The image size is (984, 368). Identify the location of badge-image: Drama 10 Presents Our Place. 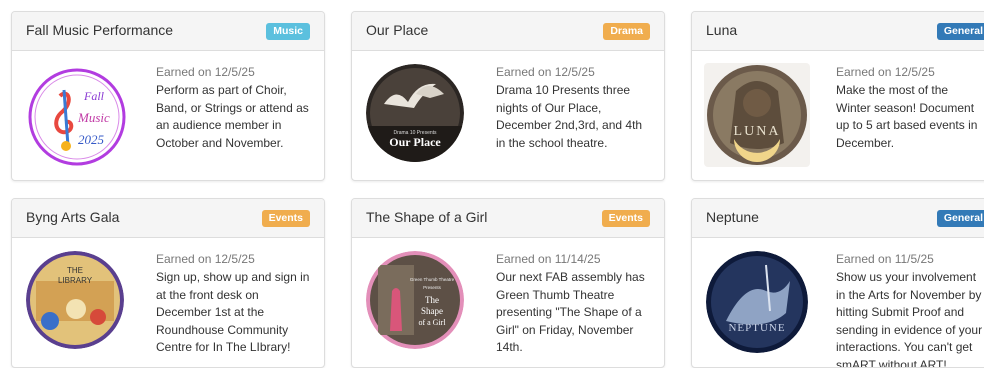
(415, 113).